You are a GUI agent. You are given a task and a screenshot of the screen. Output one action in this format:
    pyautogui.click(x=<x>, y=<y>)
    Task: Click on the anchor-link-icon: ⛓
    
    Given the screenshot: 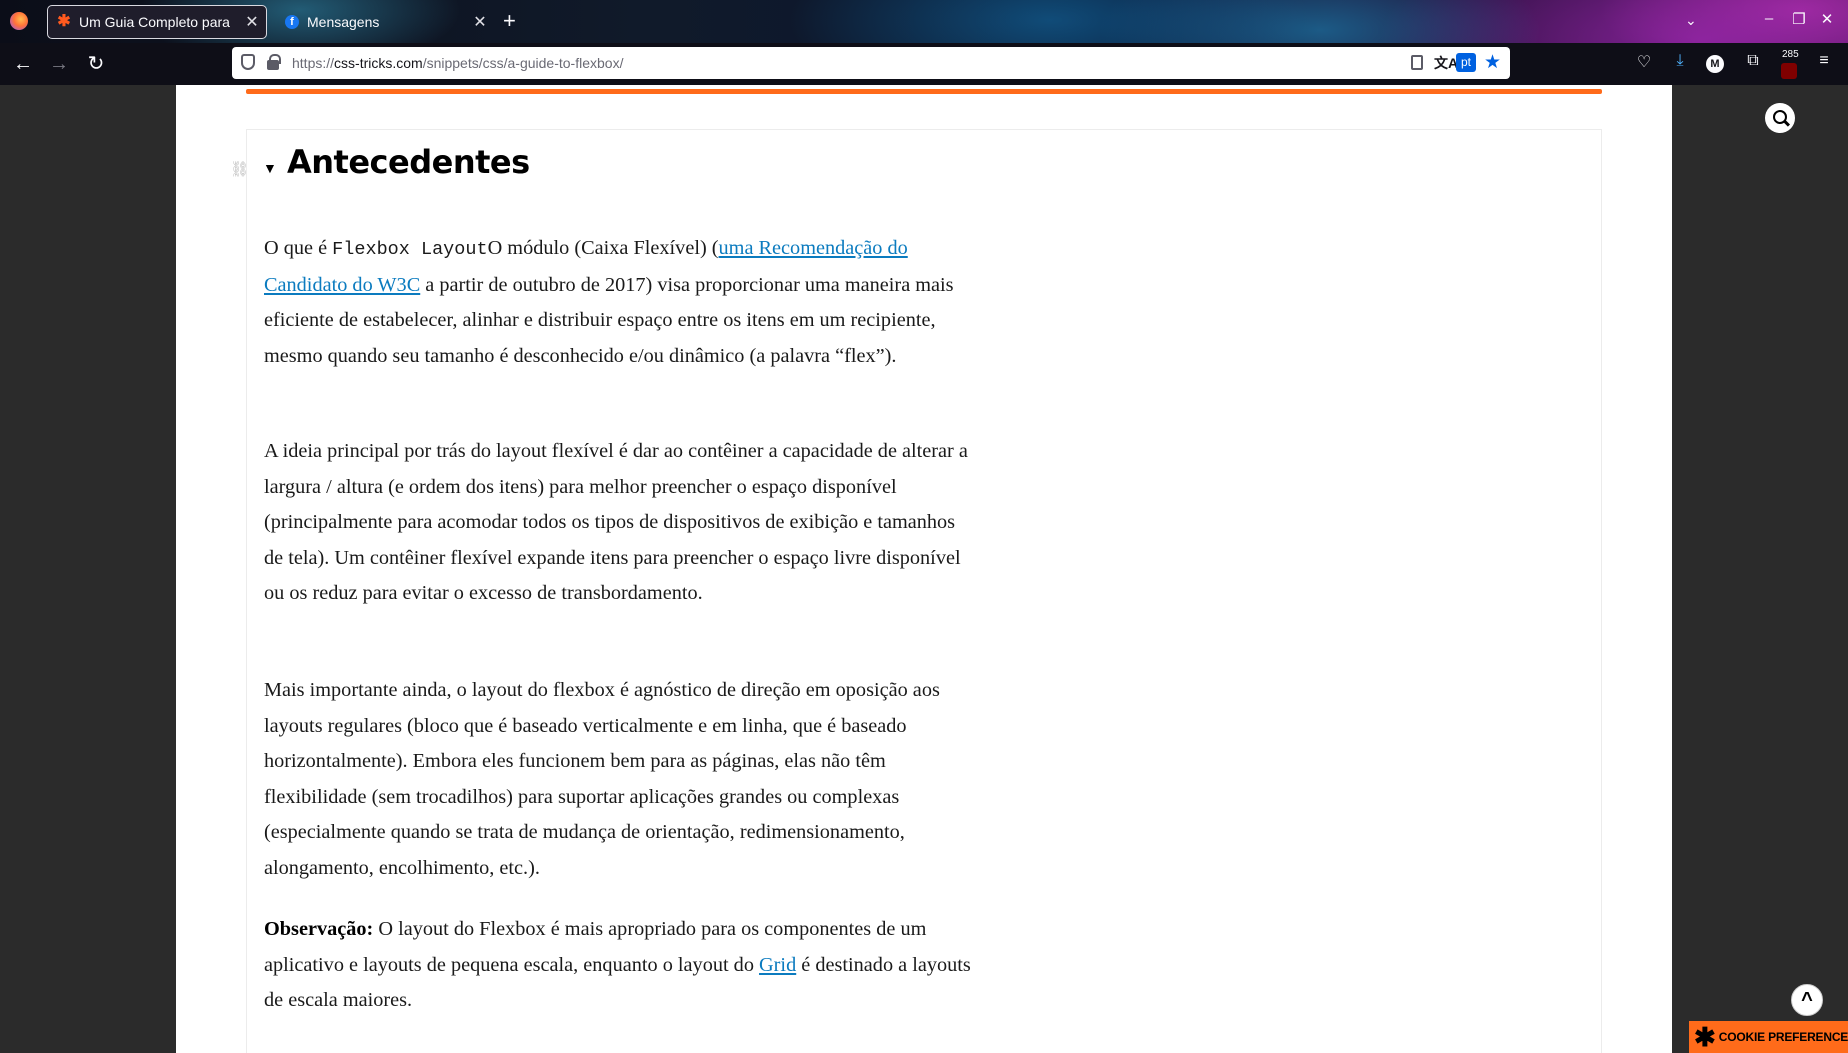 What is the action you would take?
    pyautogui.click(x=239, y=169)
    